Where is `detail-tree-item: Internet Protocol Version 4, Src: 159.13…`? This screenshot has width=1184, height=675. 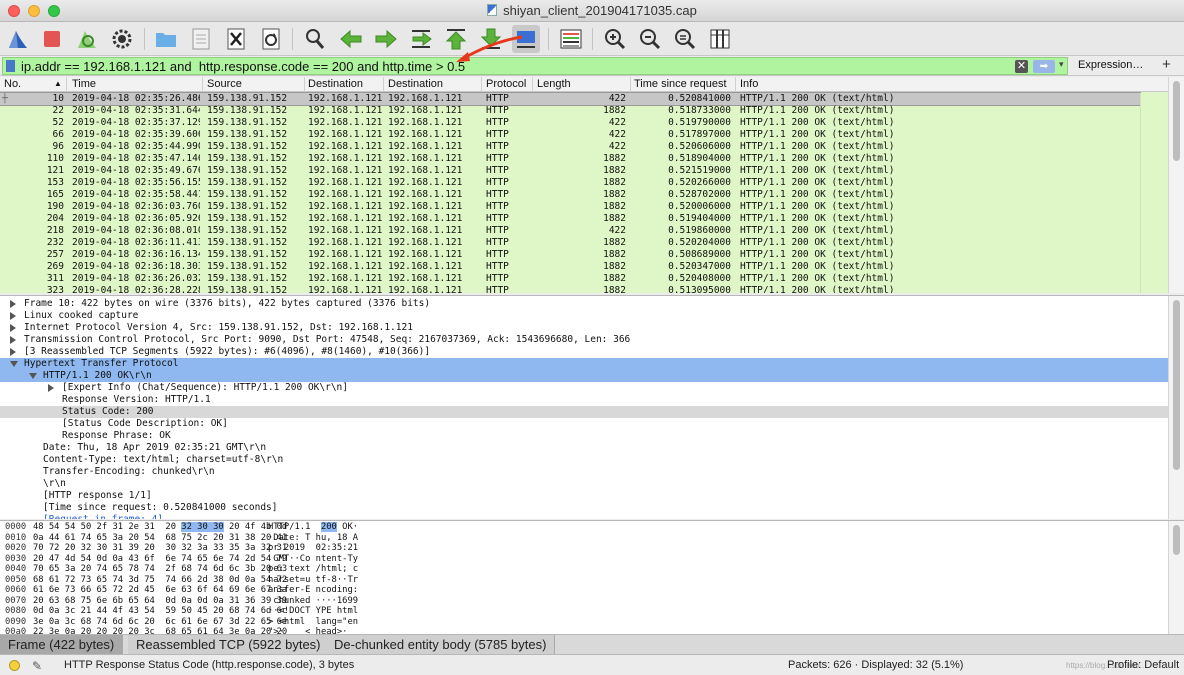
detail-tree-item: Internet Protocol Version 4, Src: 159.13… is located at coordinates (584, 328).